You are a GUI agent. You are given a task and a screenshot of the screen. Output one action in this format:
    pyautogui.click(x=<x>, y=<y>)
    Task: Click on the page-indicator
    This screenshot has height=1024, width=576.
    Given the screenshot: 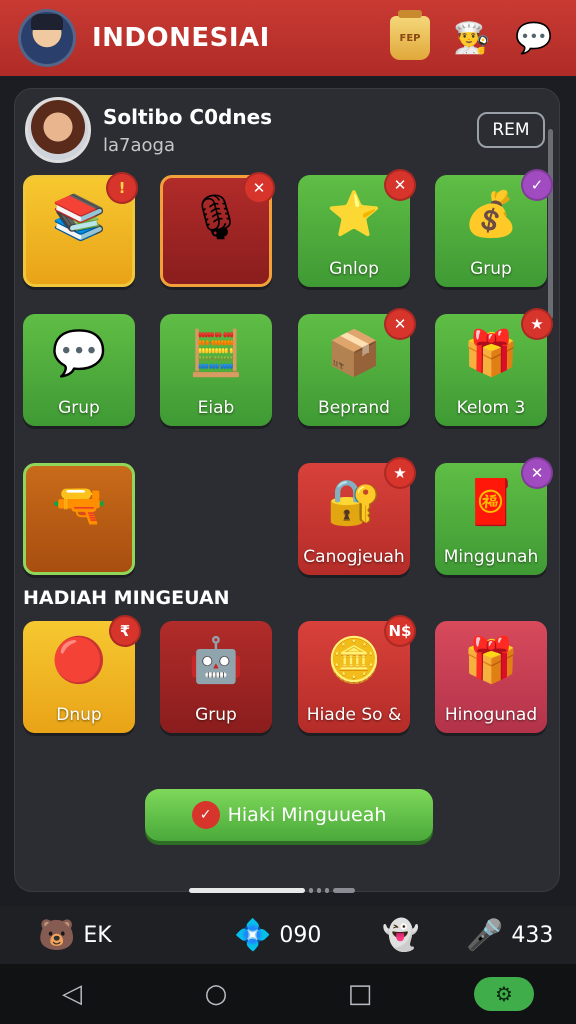 What is the action you would take?
    pyautogui.click(x=276, y=890)
    